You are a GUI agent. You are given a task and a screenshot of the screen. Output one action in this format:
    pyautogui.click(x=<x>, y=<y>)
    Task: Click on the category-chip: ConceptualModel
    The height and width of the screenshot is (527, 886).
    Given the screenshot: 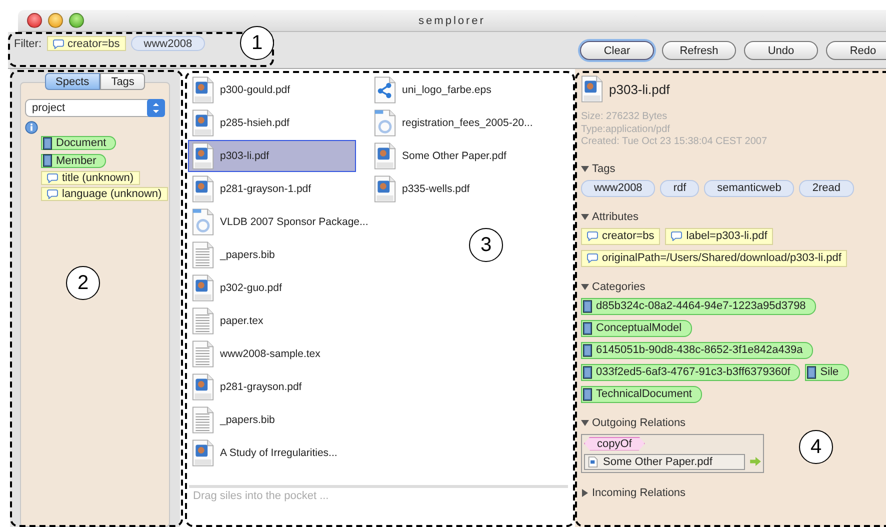 What is the action you would take?
    pyautogui.click(x=636, y=328)
    